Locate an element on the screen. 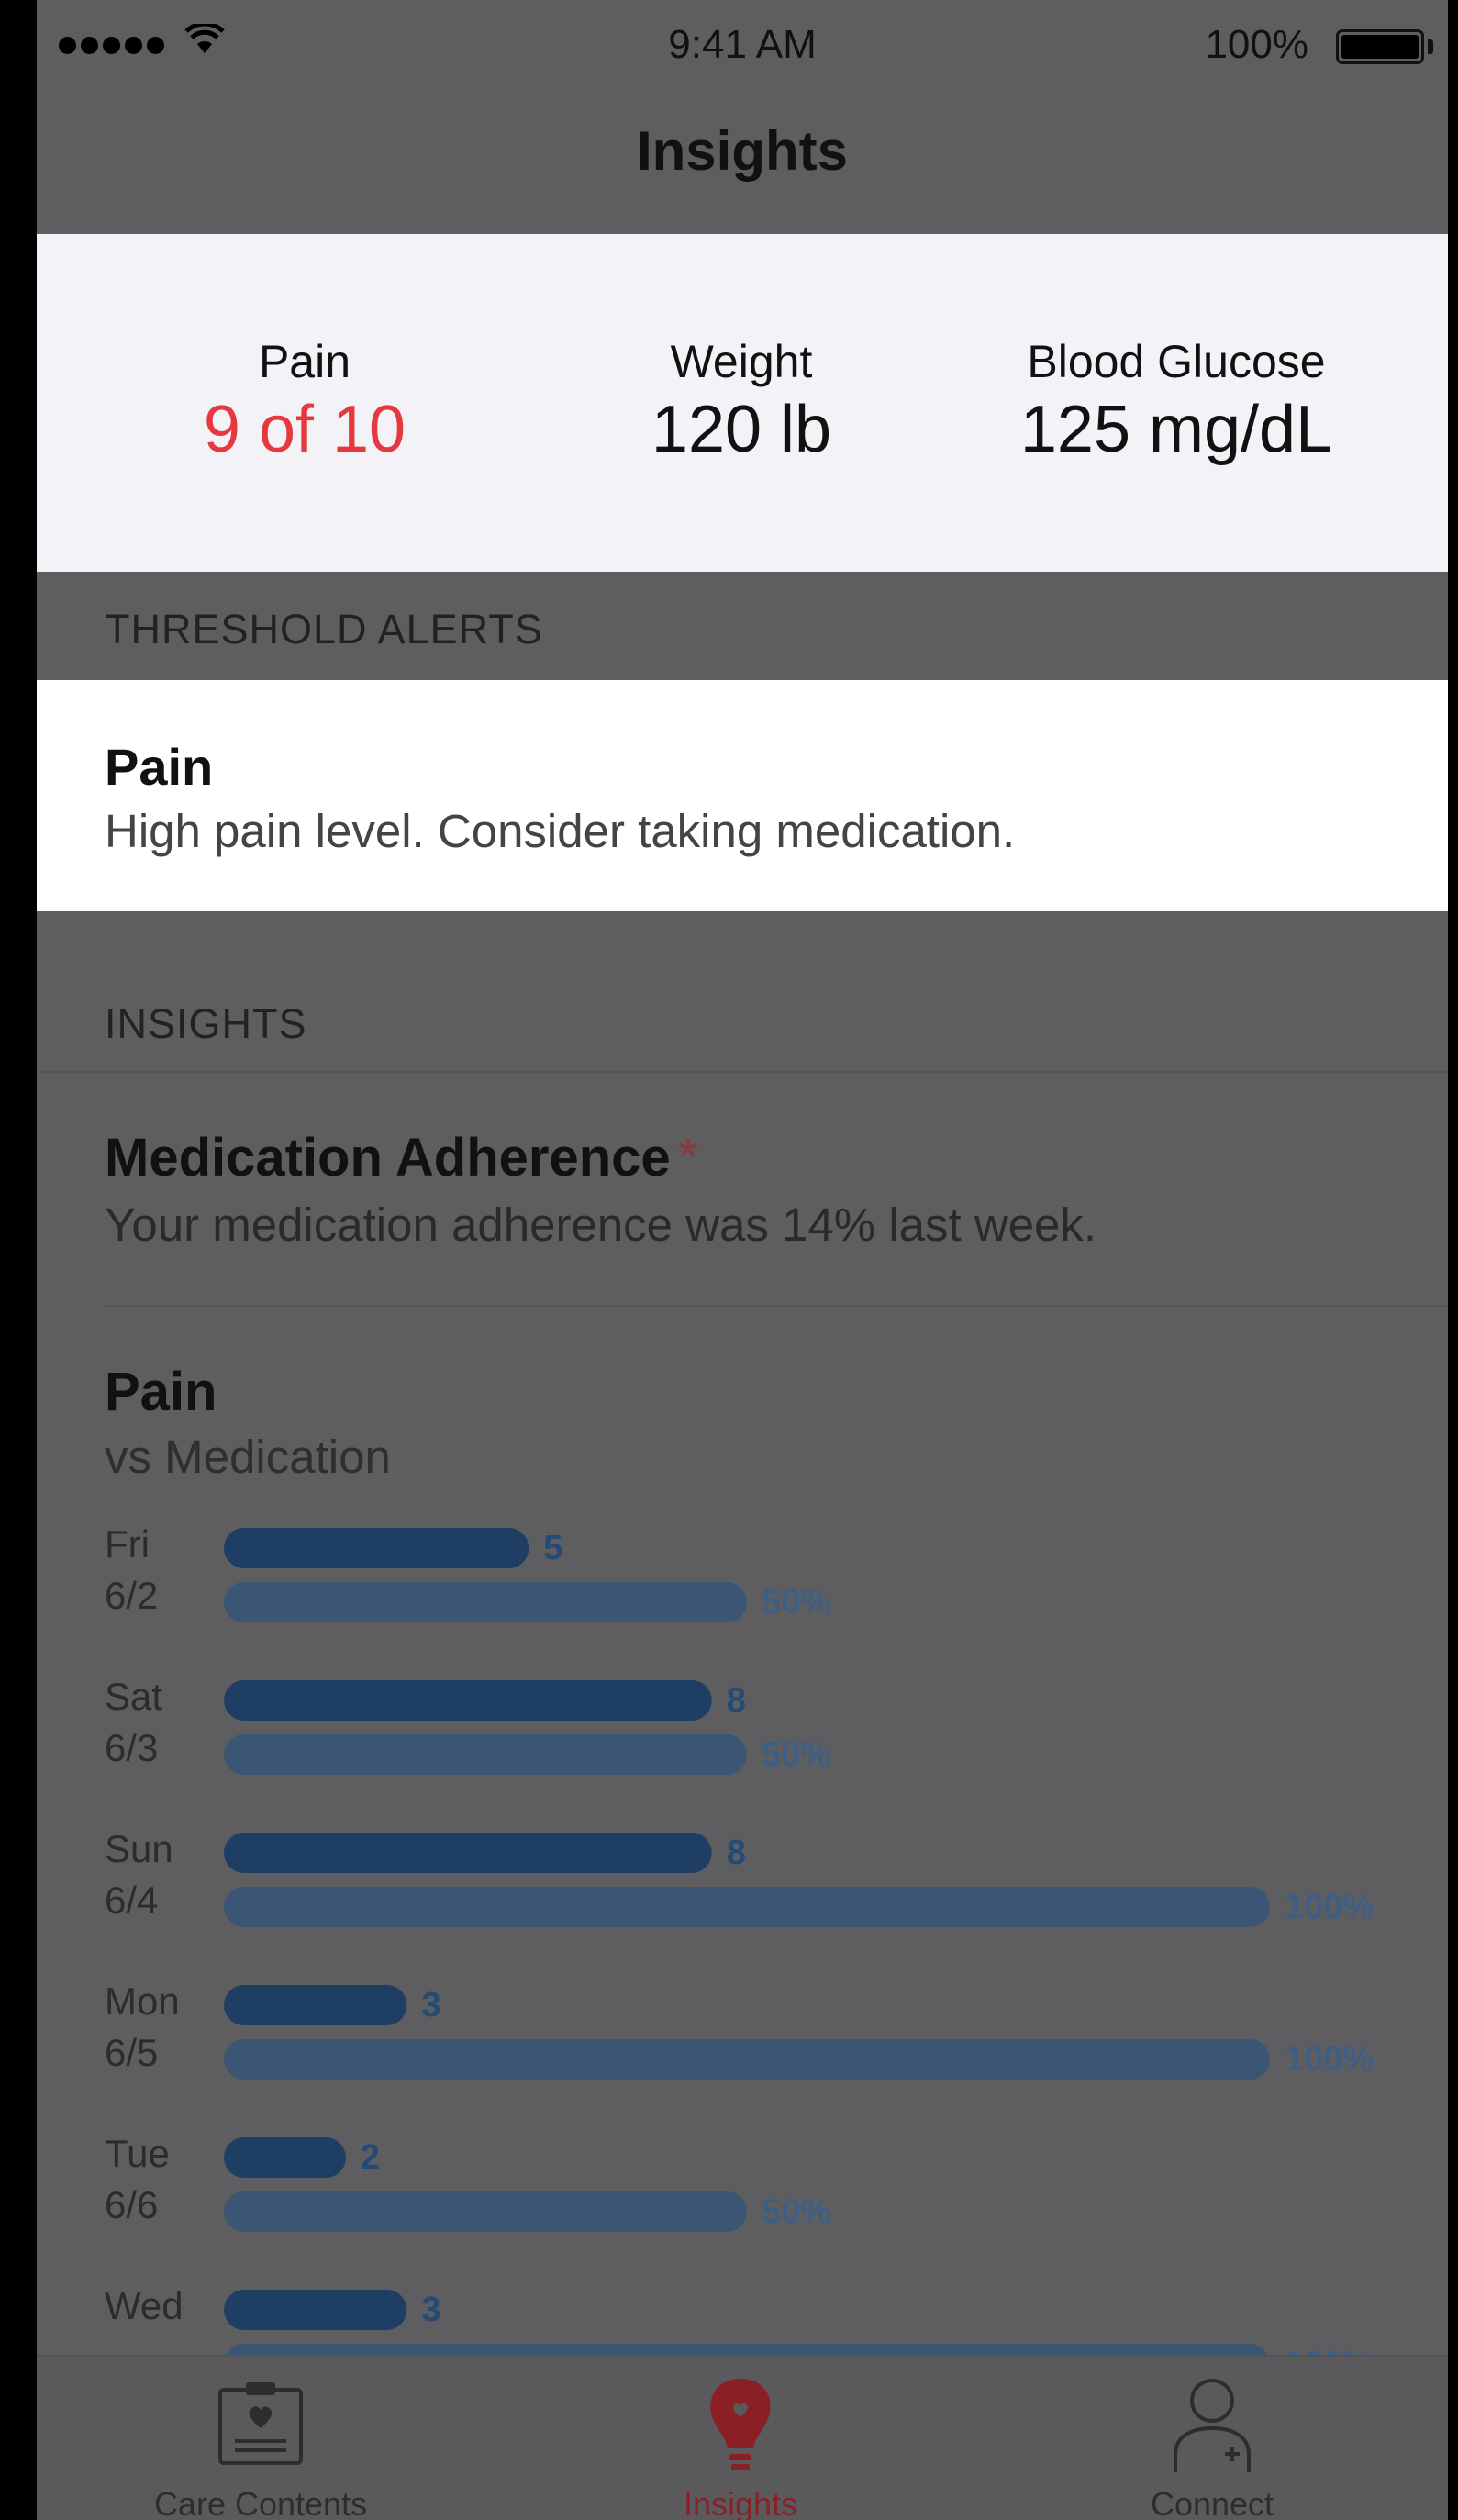 The height and width of the screenshot is (2520, 1458). chart-day-label: Wed is located at coordinates (144, 2305).